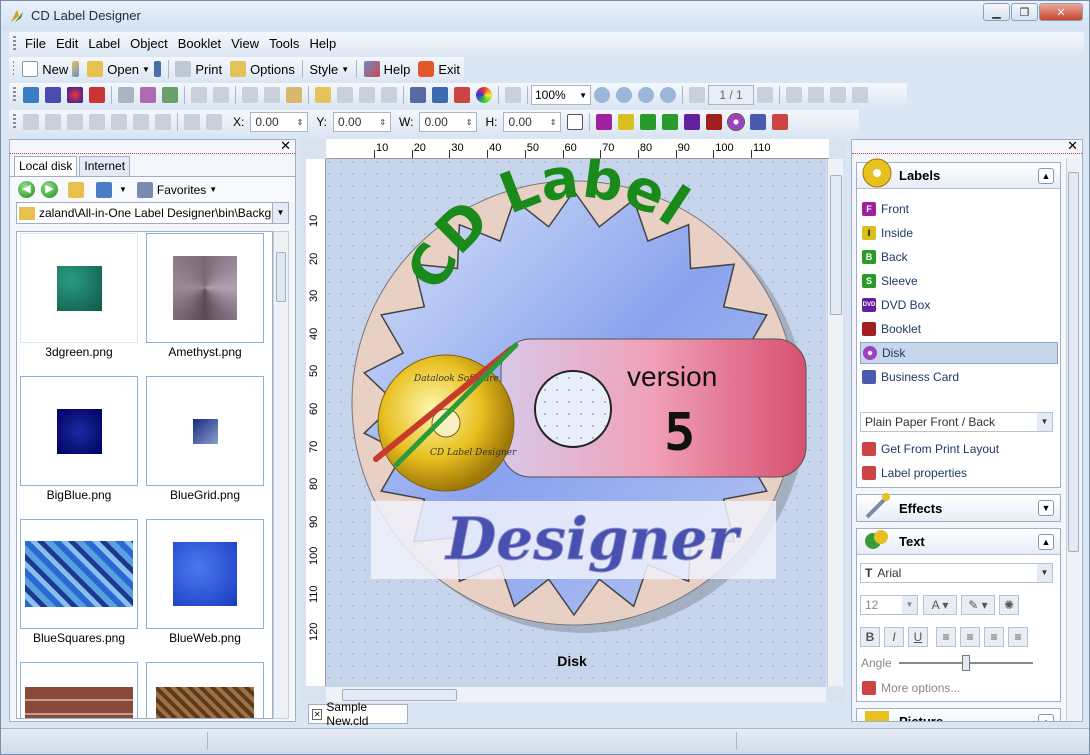 The image size is (1090, 755). Describe the element at coordinates (679, 433) in the screenshot. I see `version-number: 5` at that location.